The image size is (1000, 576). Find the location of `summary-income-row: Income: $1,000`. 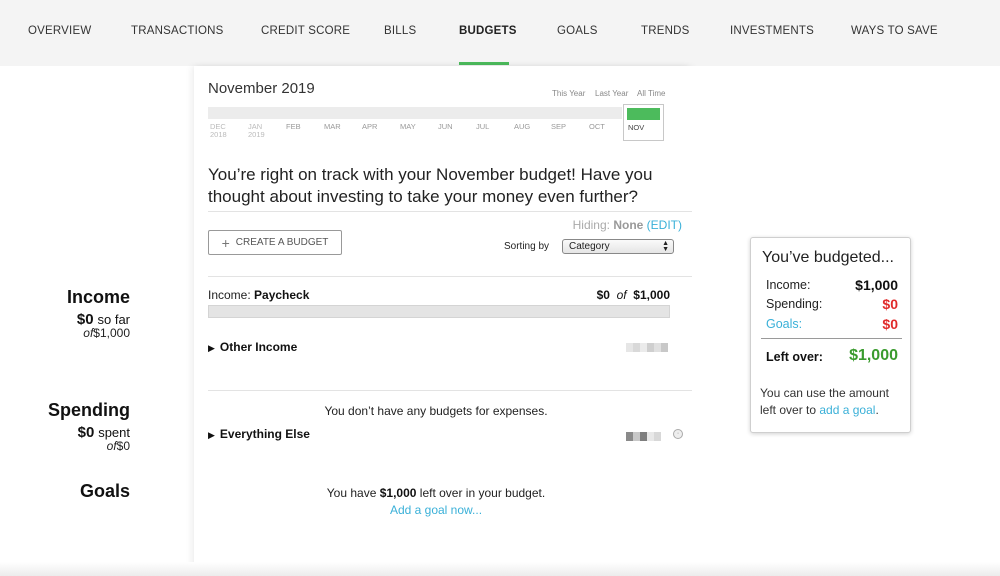

summary-income-row: Income: $1,000 is located at coordinates (832, 285).